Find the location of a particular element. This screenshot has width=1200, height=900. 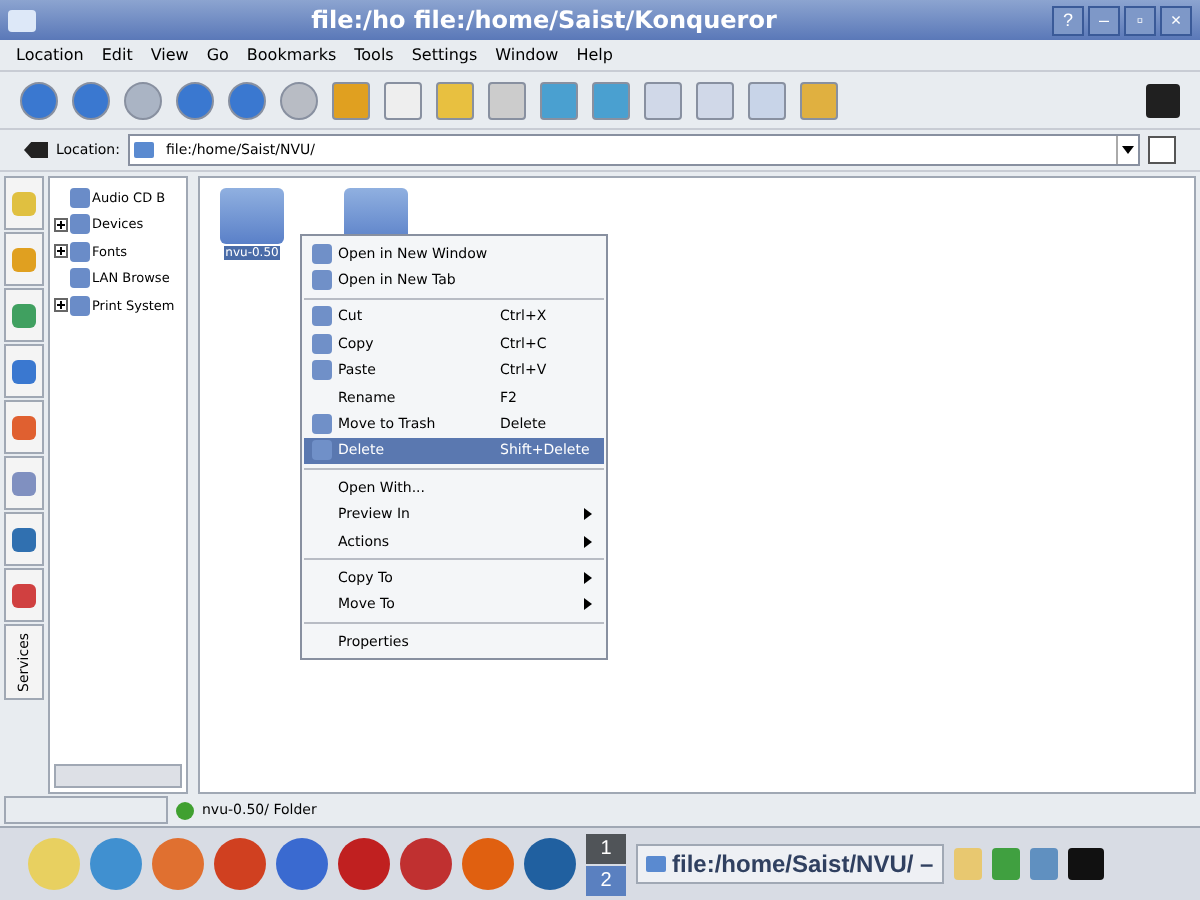

desktop-button: 2 is located at coordinates (606, 880).